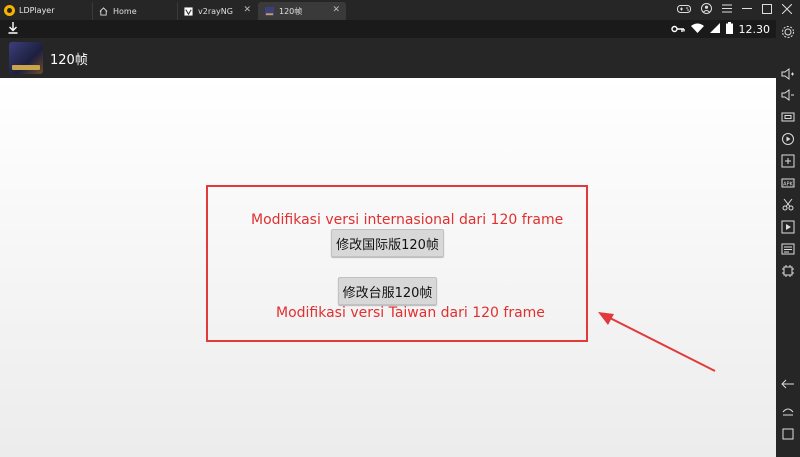  What do you see at coordinates (188, 11) in the screenshot?
I see `v2rayng-icon` at bounding box center [188, 11].